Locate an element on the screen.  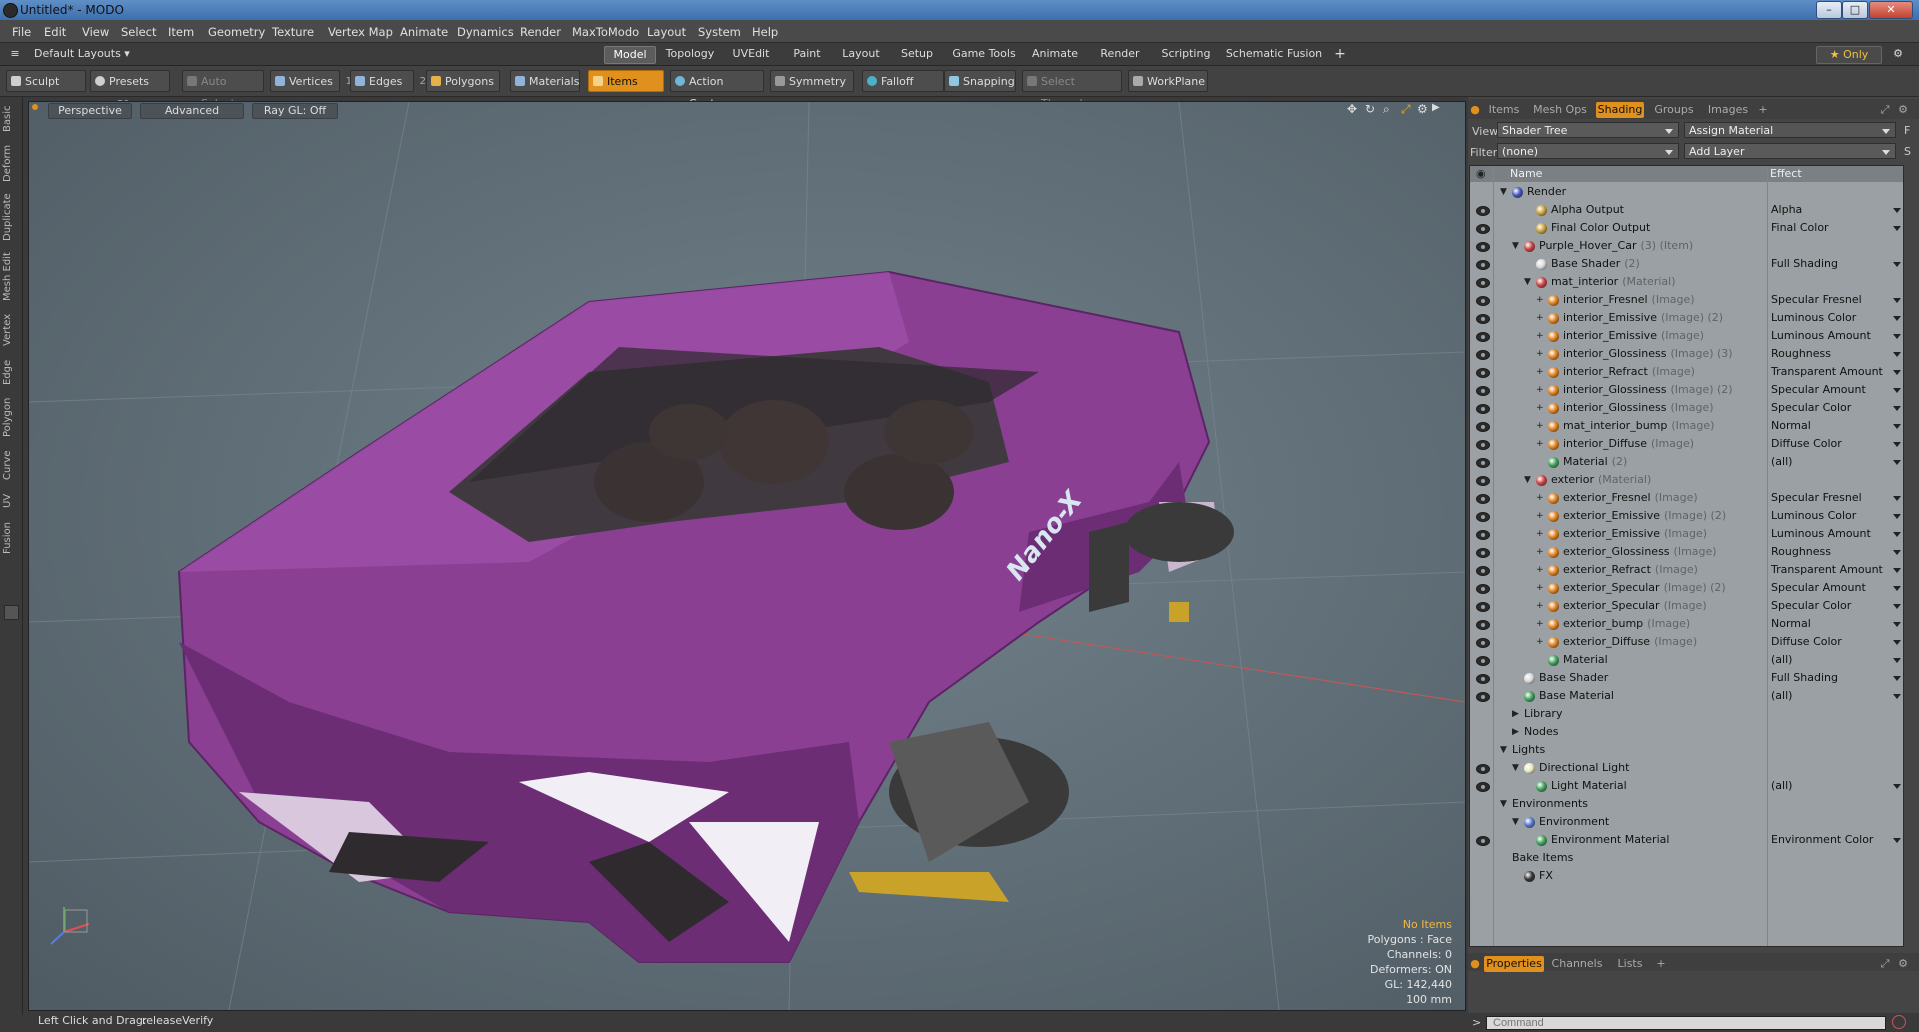
properties-gear-icon: ⚙ is located at coordinates (1903, 964).